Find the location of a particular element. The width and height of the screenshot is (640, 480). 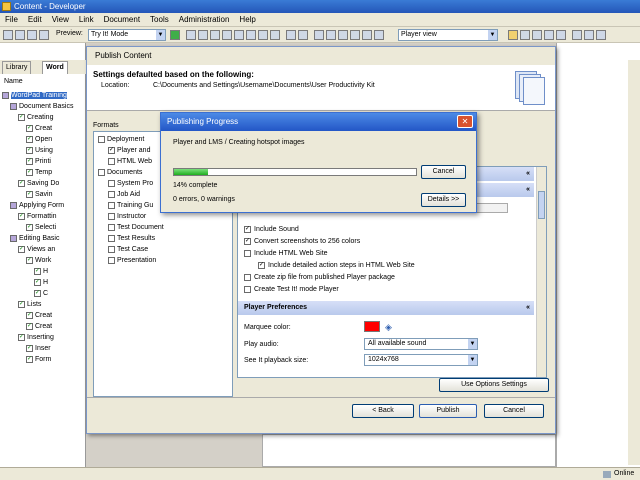

menu-view: View is located at coordinates (60, 20).